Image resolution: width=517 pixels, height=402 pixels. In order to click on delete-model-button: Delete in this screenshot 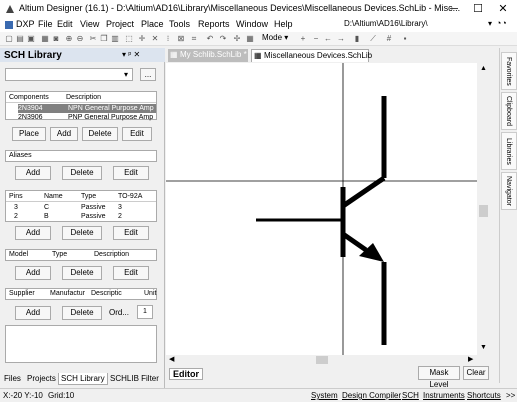, I will do `click(82, 273)`.